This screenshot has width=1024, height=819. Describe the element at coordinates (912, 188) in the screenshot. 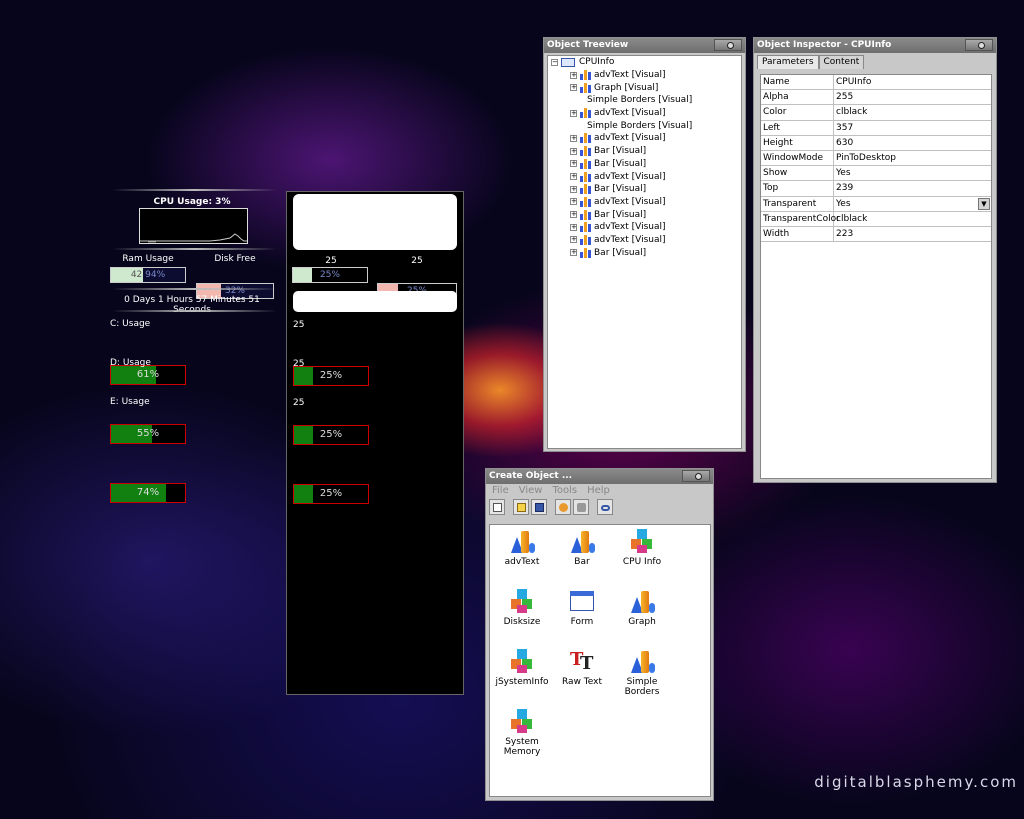

I see `property-value: 239` at that location.